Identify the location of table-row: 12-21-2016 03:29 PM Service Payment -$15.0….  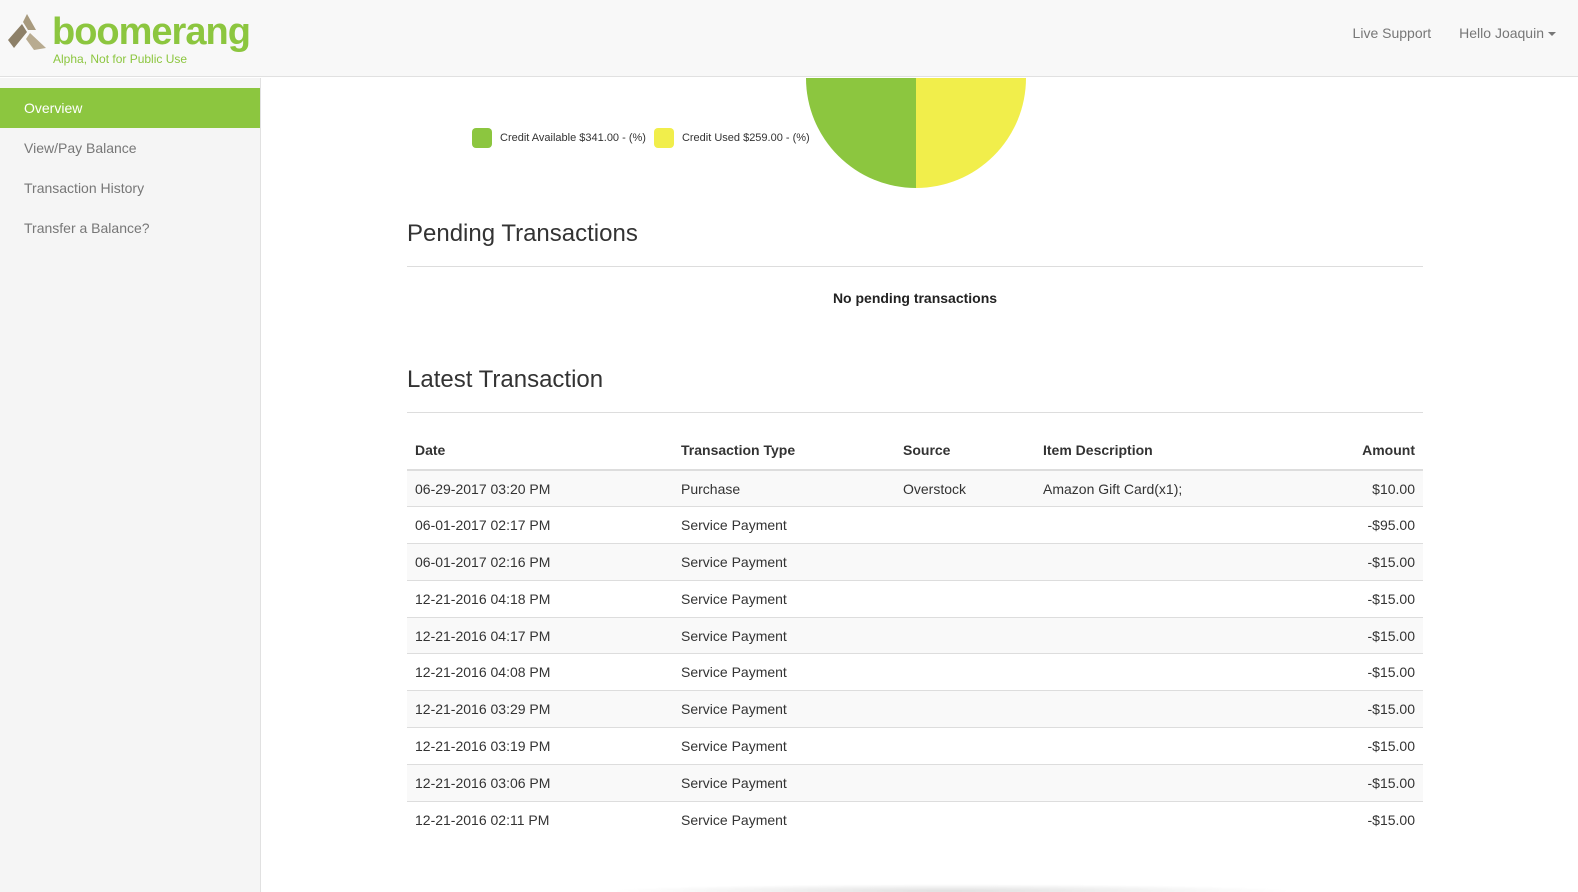
(915, 709).